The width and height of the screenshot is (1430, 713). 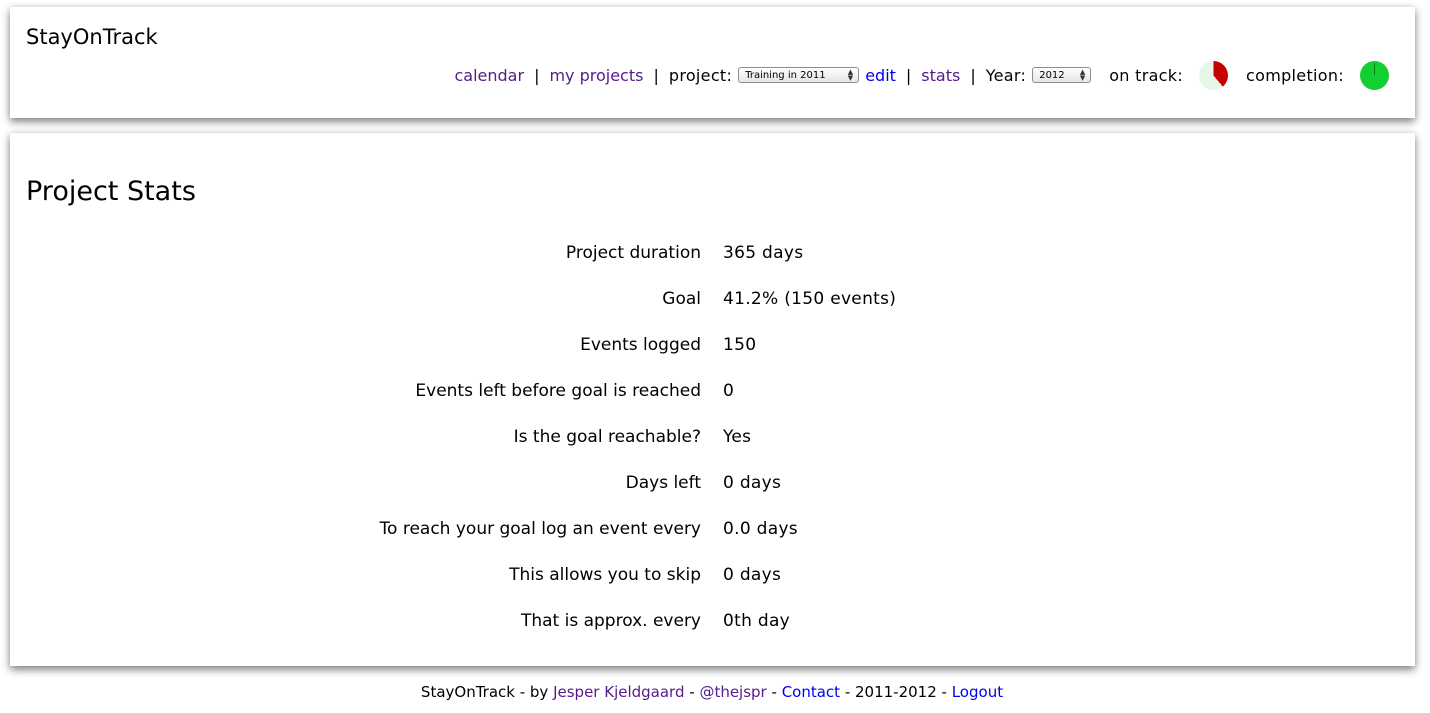 I want to click on stat-label: Days left, so click(x=663, y=483).